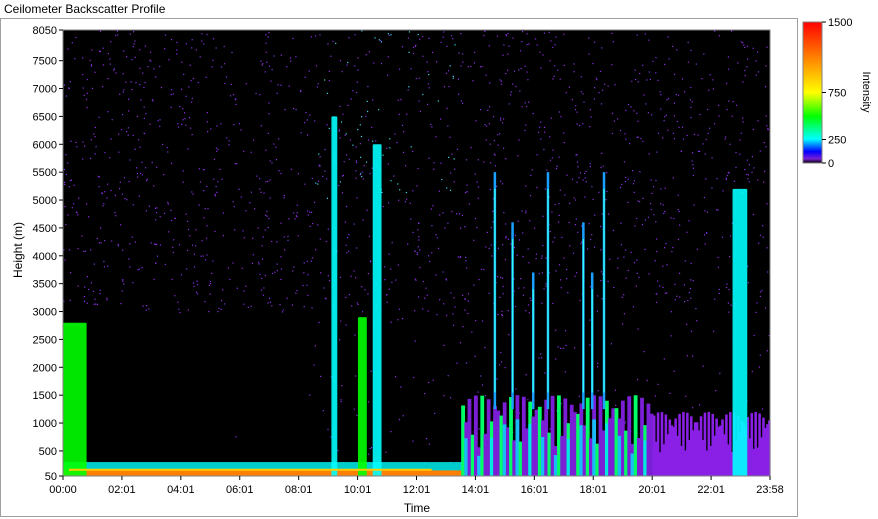  Describe the element at coordinates (75, 399) in the screenshot. I see `feature-early-residual-plume` at that location.